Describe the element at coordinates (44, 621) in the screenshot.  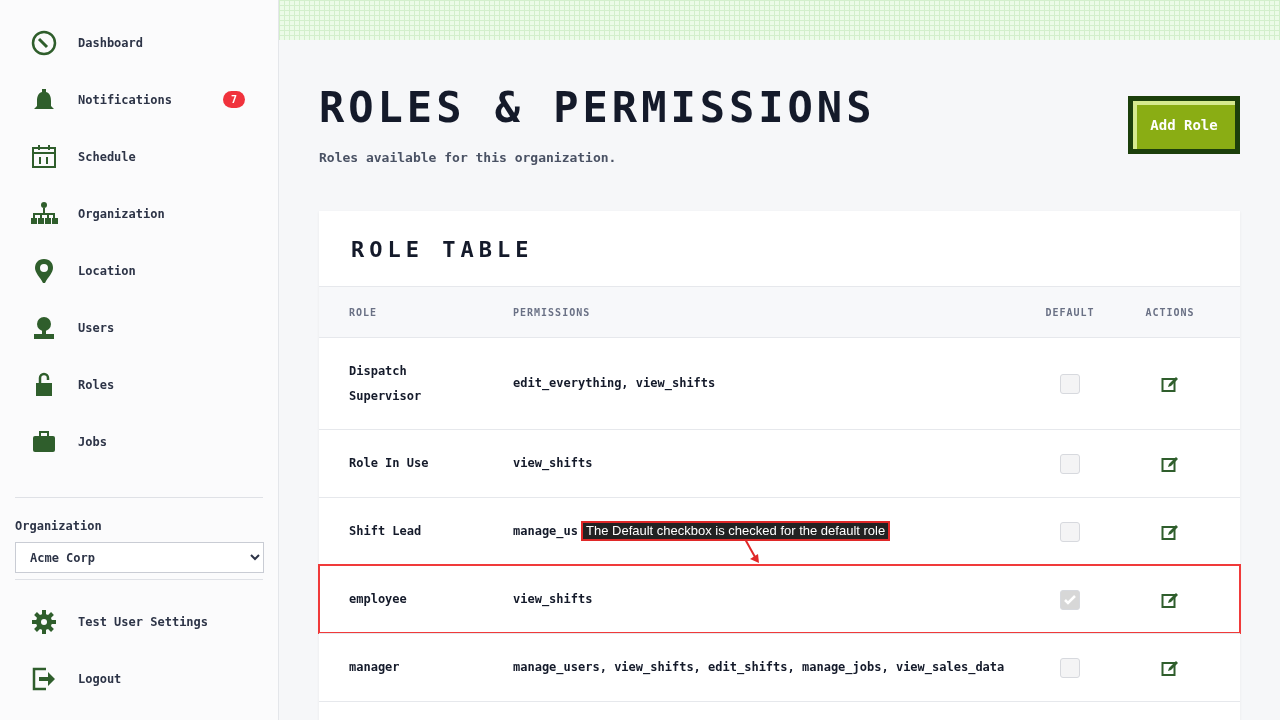
I see `gear-icon` at that location.